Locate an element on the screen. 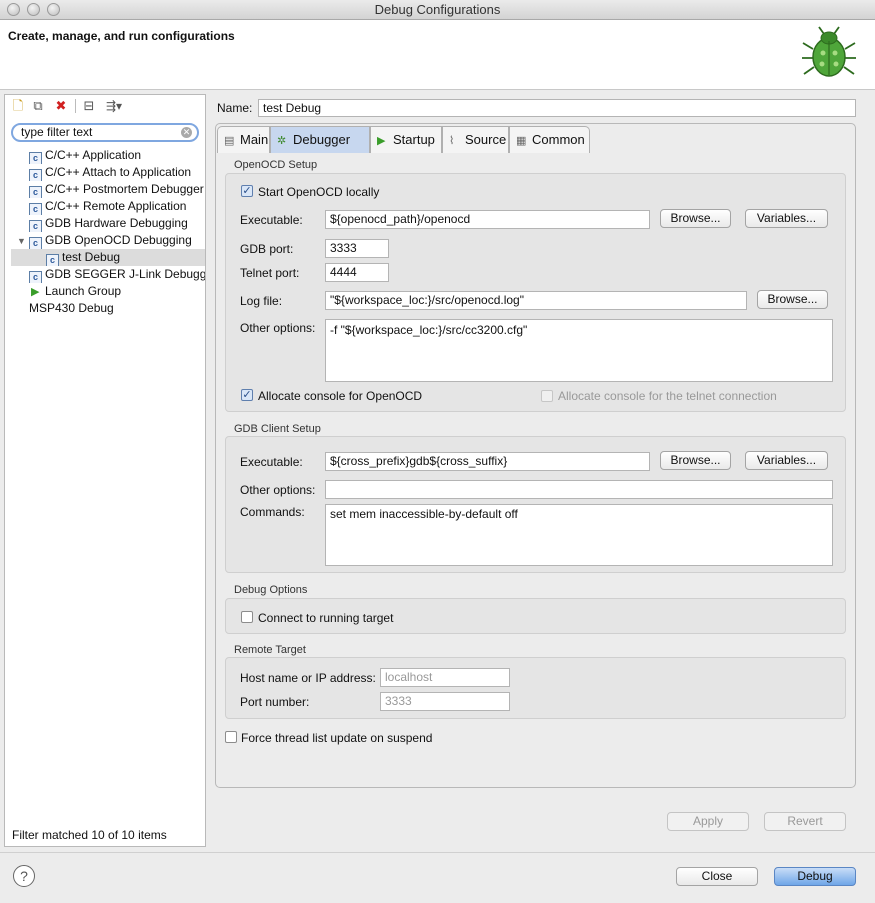 The height and width of the screenshot is (903, 875). tree-item-gdb-openocd: ▼ c GDB OpenOCD Debugging is located at coordinates (108, 240).